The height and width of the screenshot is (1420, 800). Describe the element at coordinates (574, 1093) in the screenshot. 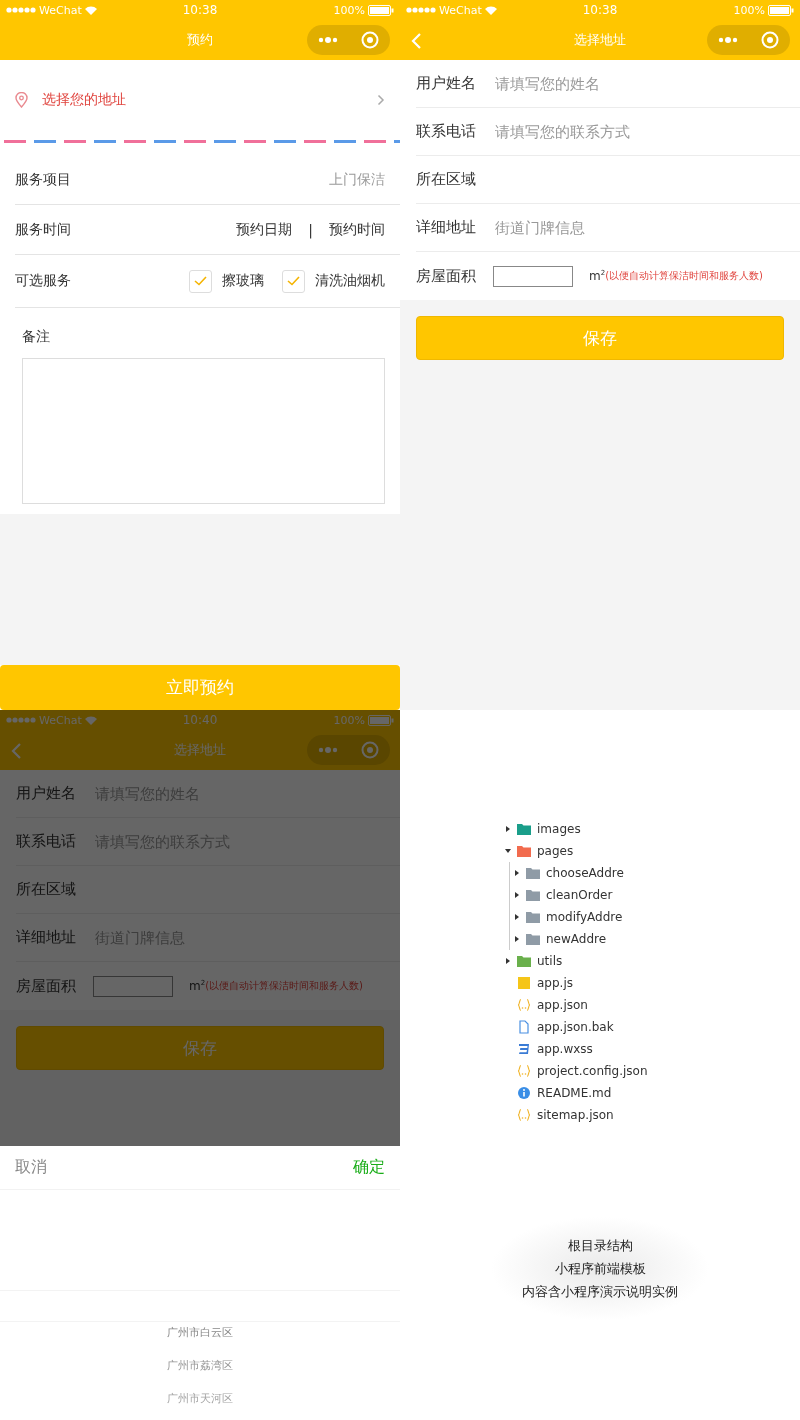

I see `file-name: README.md` at that location.